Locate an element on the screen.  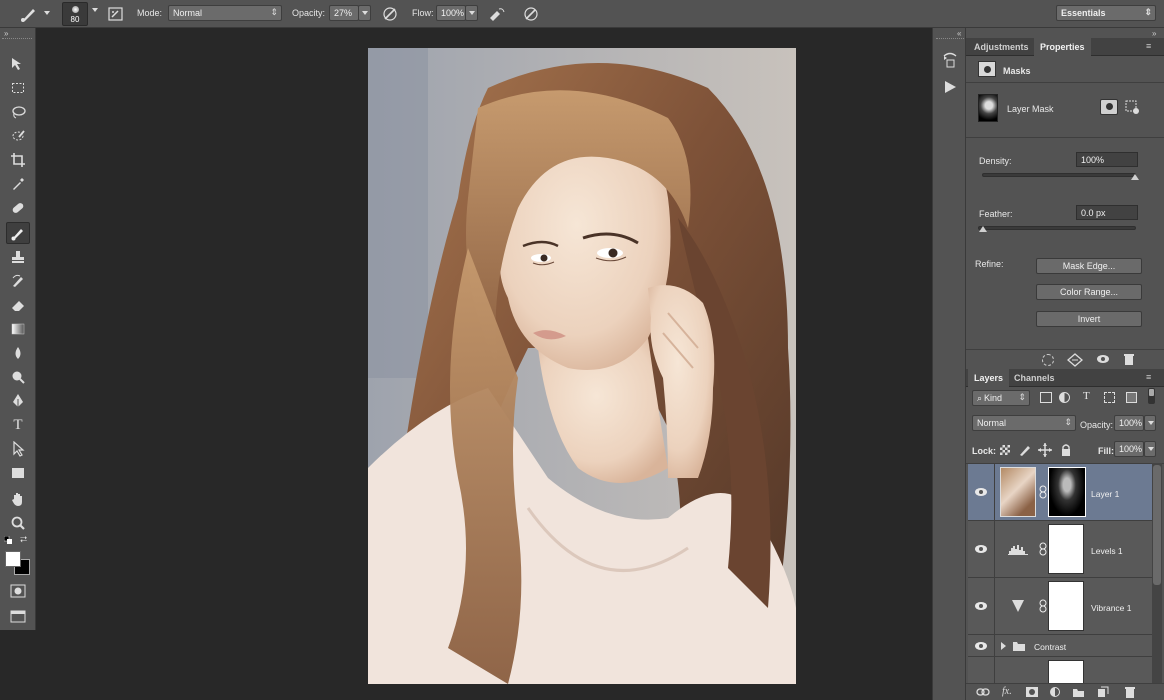
load-selection-icon is located at coordinates (1048, 360).